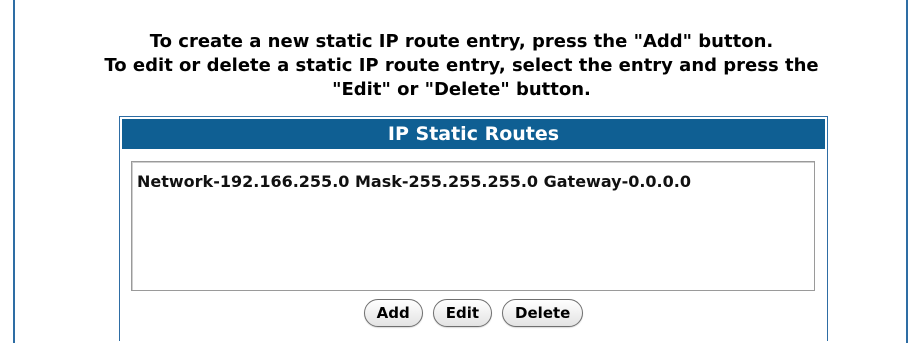 The width and height of the screenshot is (923, 343). I want to click on instruction-line-buttons: "Edit" or "Delete" button., so click(461, 89).